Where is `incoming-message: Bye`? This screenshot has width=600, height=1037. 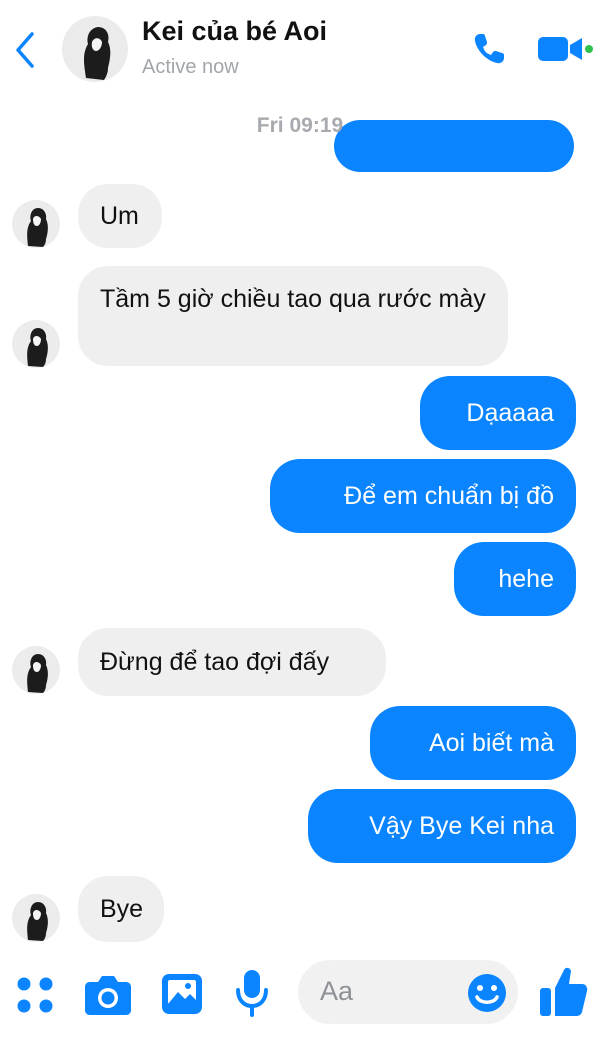 incoming-message: Bye is located at coordinates (121, 909).